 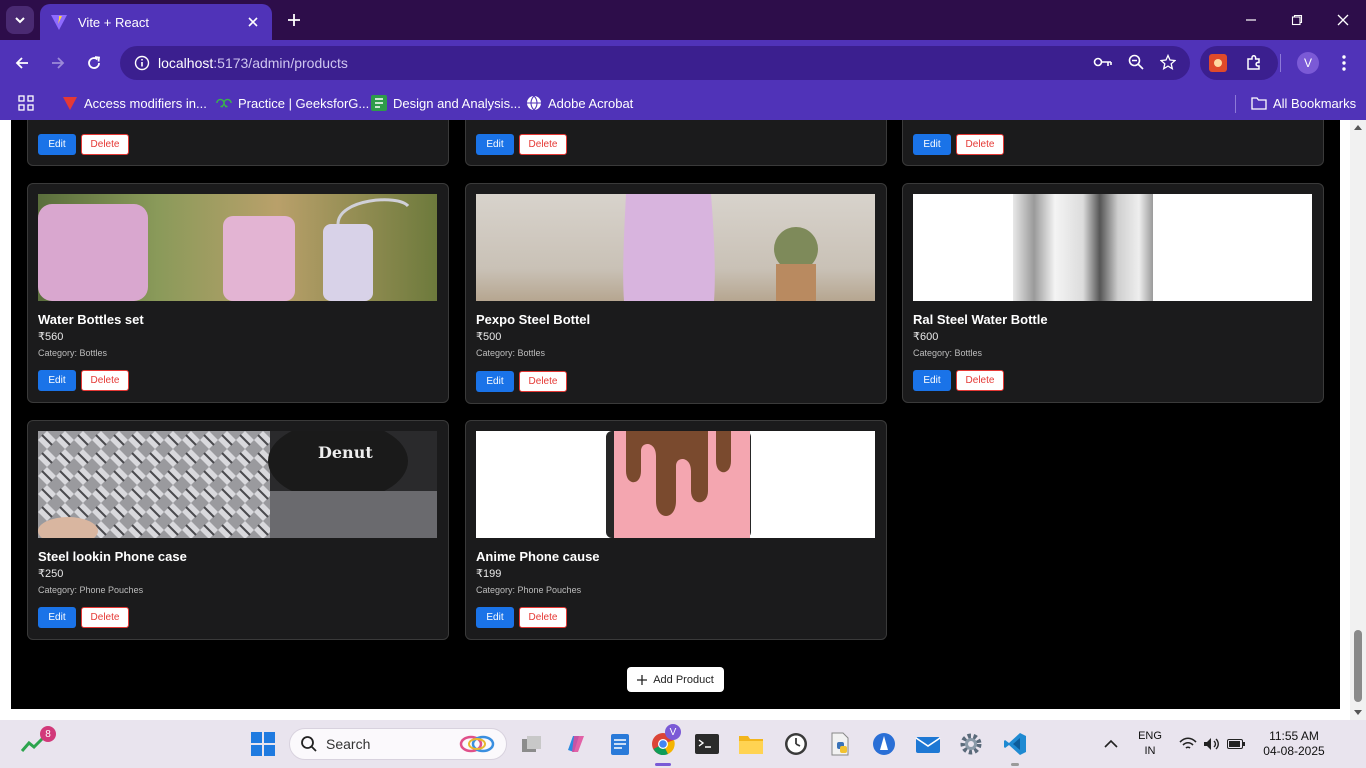 What do you see at coordinates (1236, 744) in the screenshot?
I see `battery-icon` at bounding box center [1236, 744].